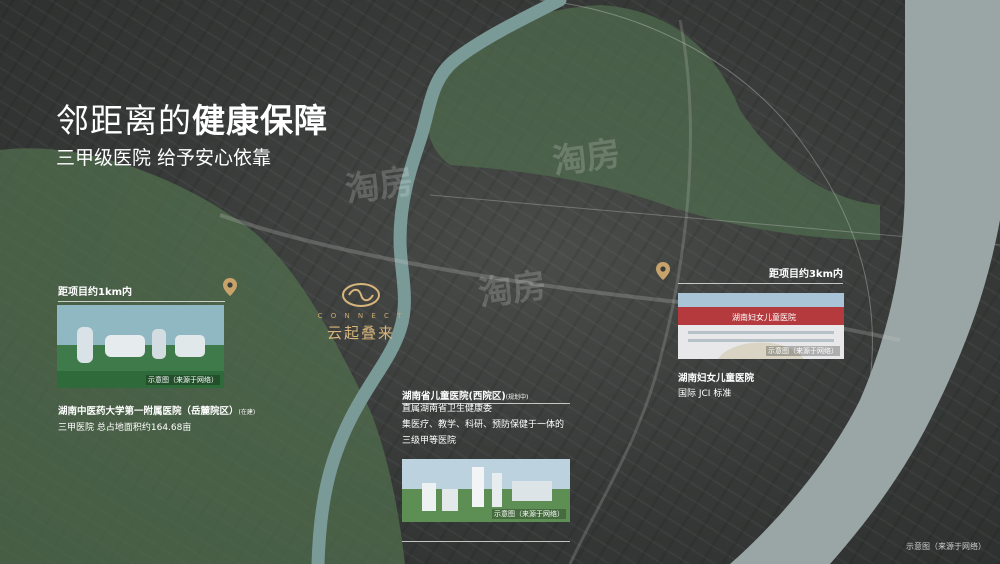 This screenshot has width=1000, height=564. What do you see at coordinates (361, 295) in the screenshot?
I see `connect-logo-icon` at bounding box center [361, 295].